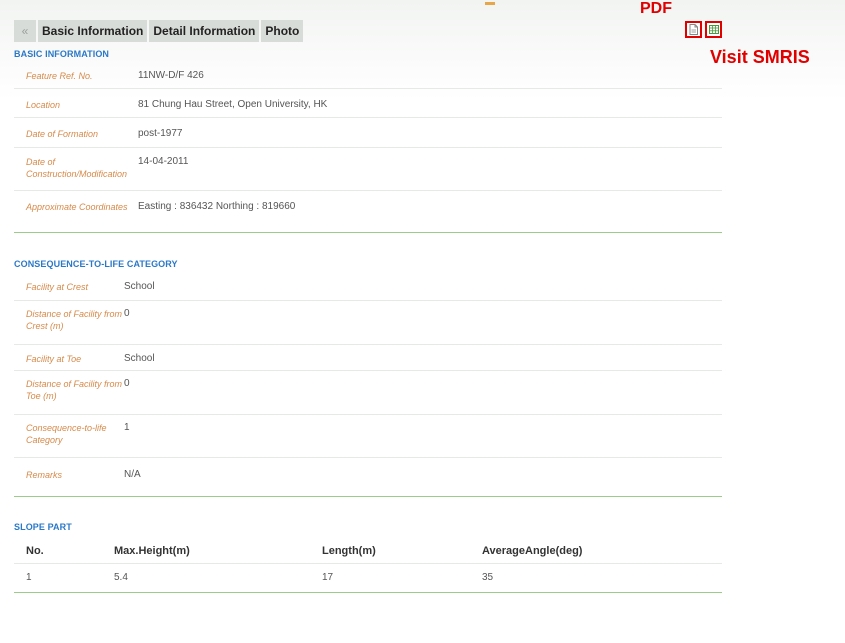 The width and height of the screenshot is (845, 643). I want to click on row-label: Distance of Facility from Crest (m), so click(74, 320).